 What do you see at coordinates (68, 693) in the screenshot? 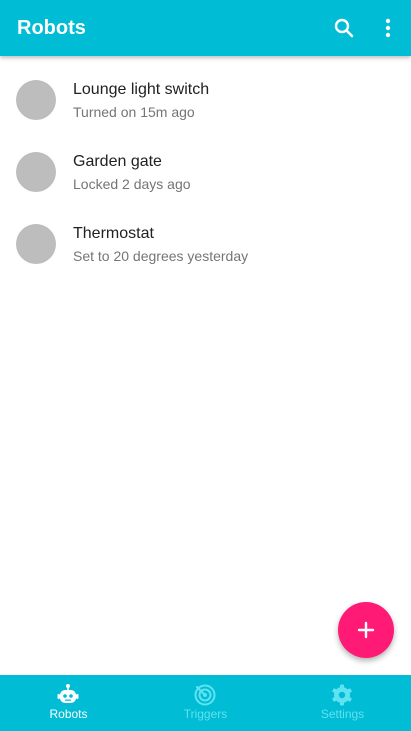
I see `robot-icon` at bounding box center [68, 693].